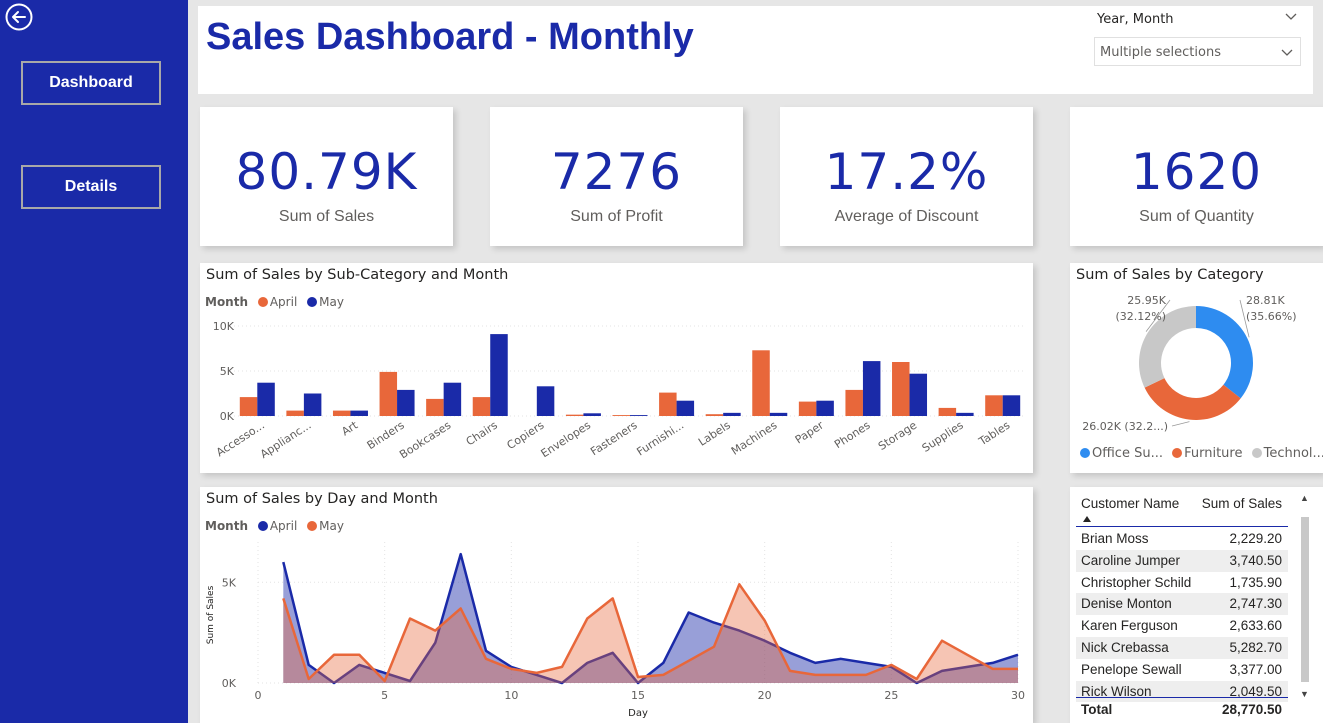 Image resolution: width=1323 pixels, height=723 pixels. I want to click on page-title: Sales Dashboard - Monthly, so click(450, 37).